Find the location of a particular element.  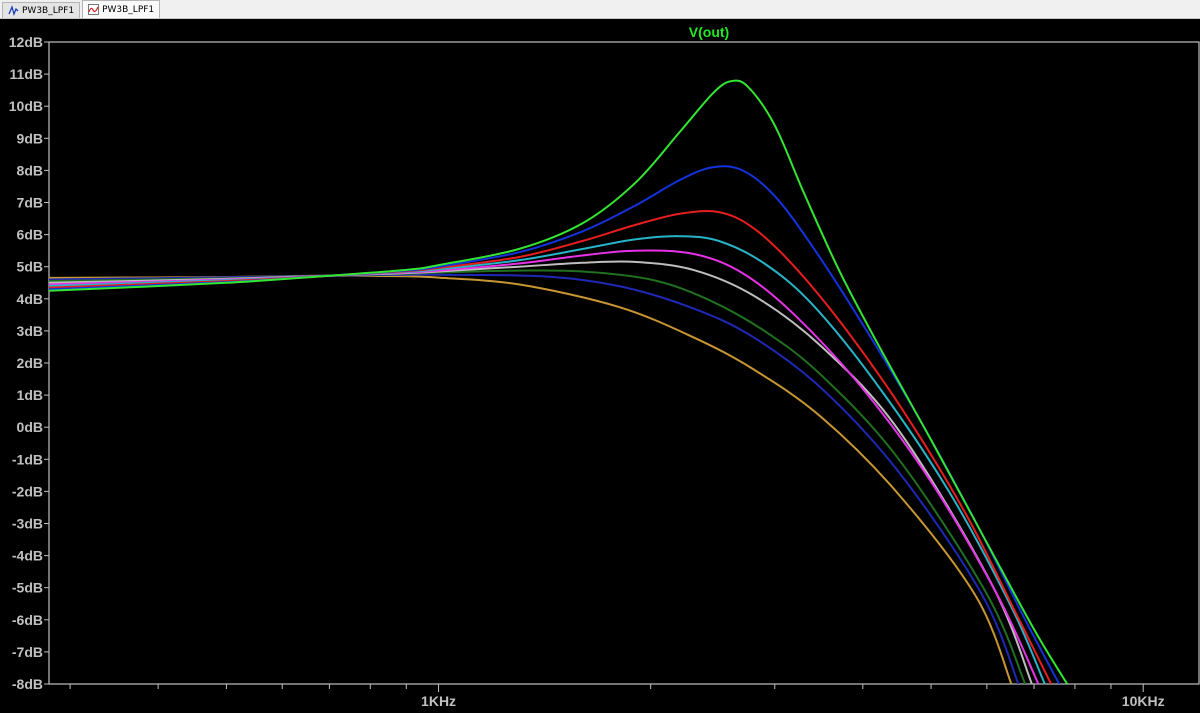

window-tab-bar: PW3B_LPF1 PW3B_LPF1 is located at coordinates (600, 9).